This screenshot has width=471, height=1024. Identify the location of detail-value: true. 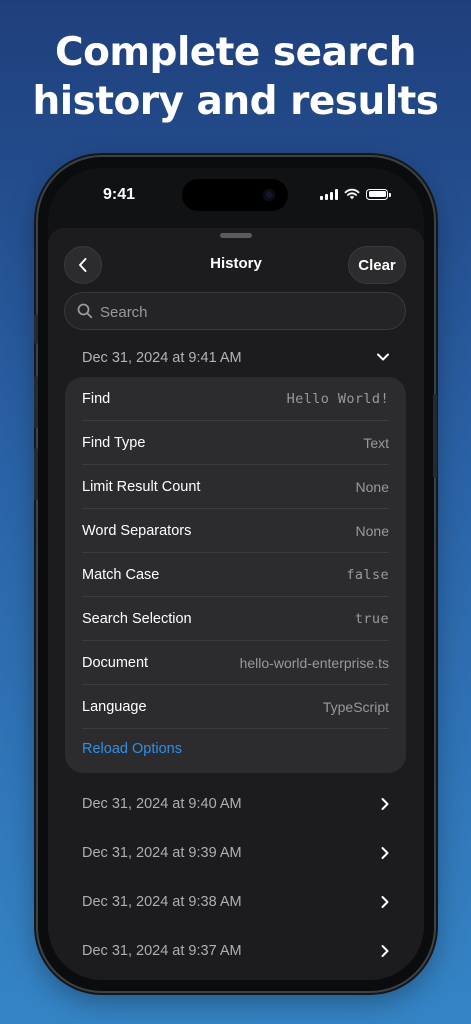
(371, 619).